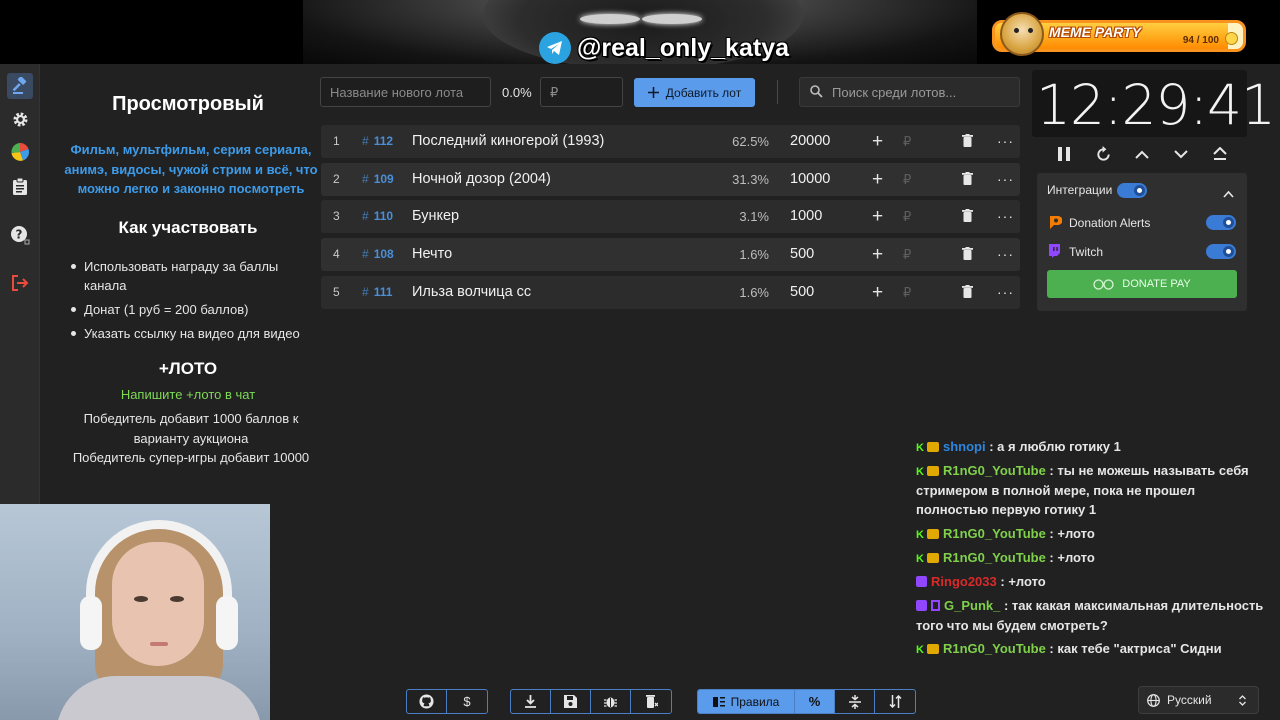 The image size is (1280, 720). I want to click on meme-party-title: MEME PARTY, so click(1095, 32).